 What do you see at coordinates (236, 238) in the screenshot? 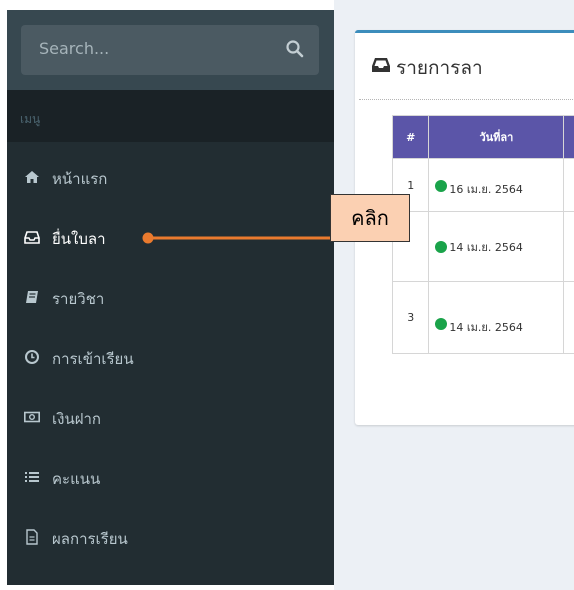
I see `callout-connector` at bounding box center [236, 238].